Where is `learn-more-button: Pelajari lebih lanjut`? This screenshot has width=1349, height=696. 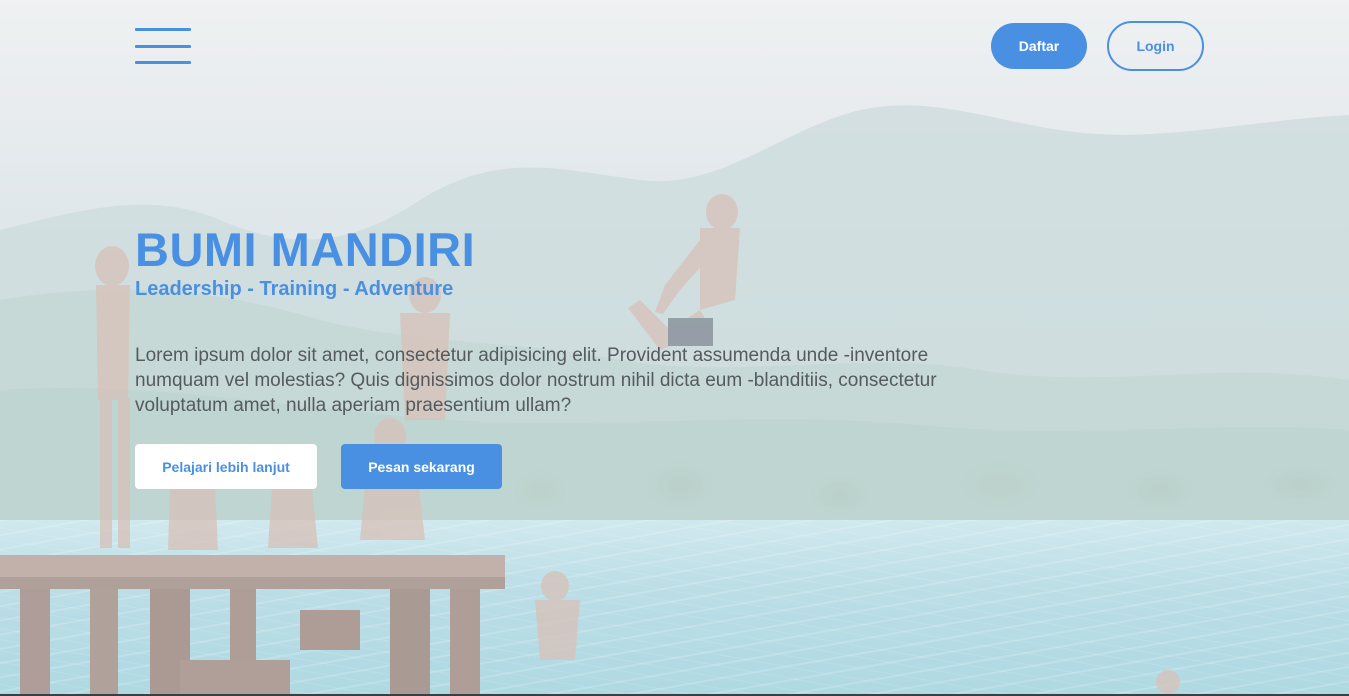
learn-more-button: Pelajari lebih lanjut is located at coordinates (226, 466).